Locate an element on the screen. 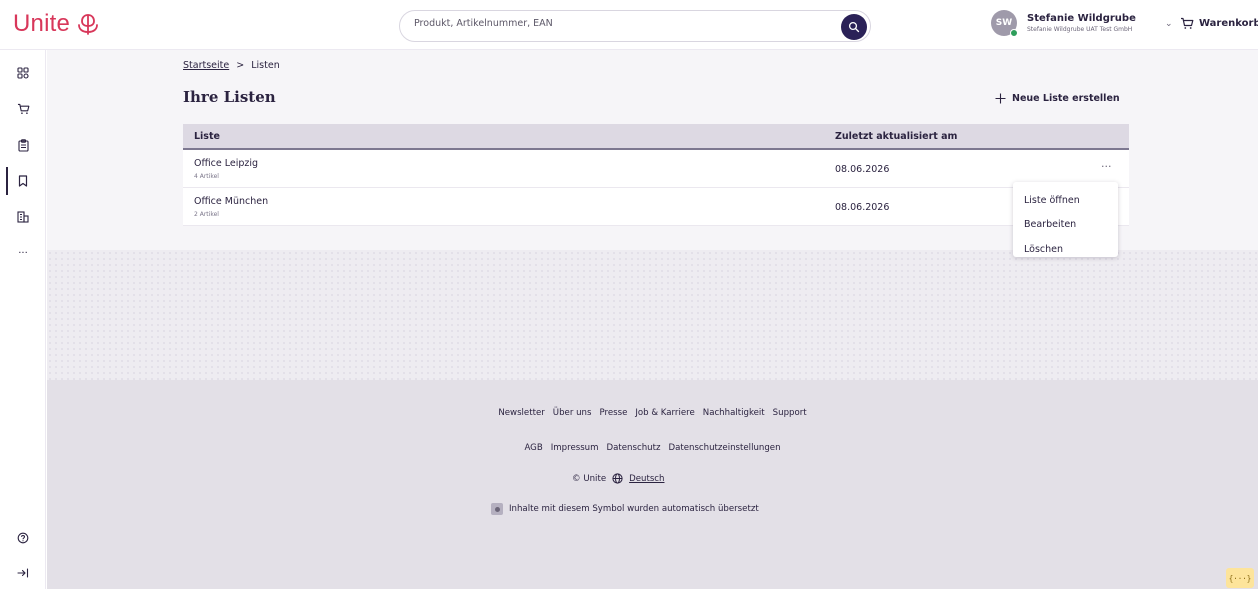  sidebar-item-company is located at coordinates (23, 217).